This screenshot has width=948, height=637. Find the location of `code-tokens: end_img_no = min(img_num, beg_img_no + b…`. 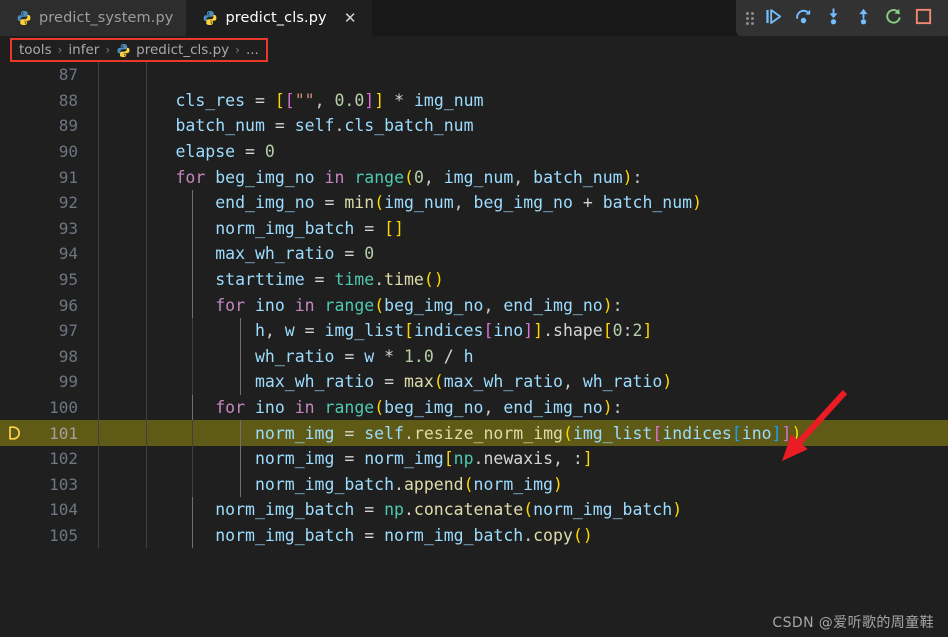

code-tokens: end_img_no = min(img_num, beg_img_no + b… is located at coordinates (399, 202).